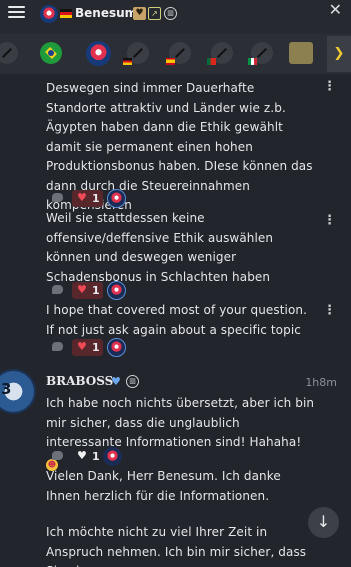 The height and width of the screenshot is (567, 351). I want to click on compass-avatar, so click(9, 53).